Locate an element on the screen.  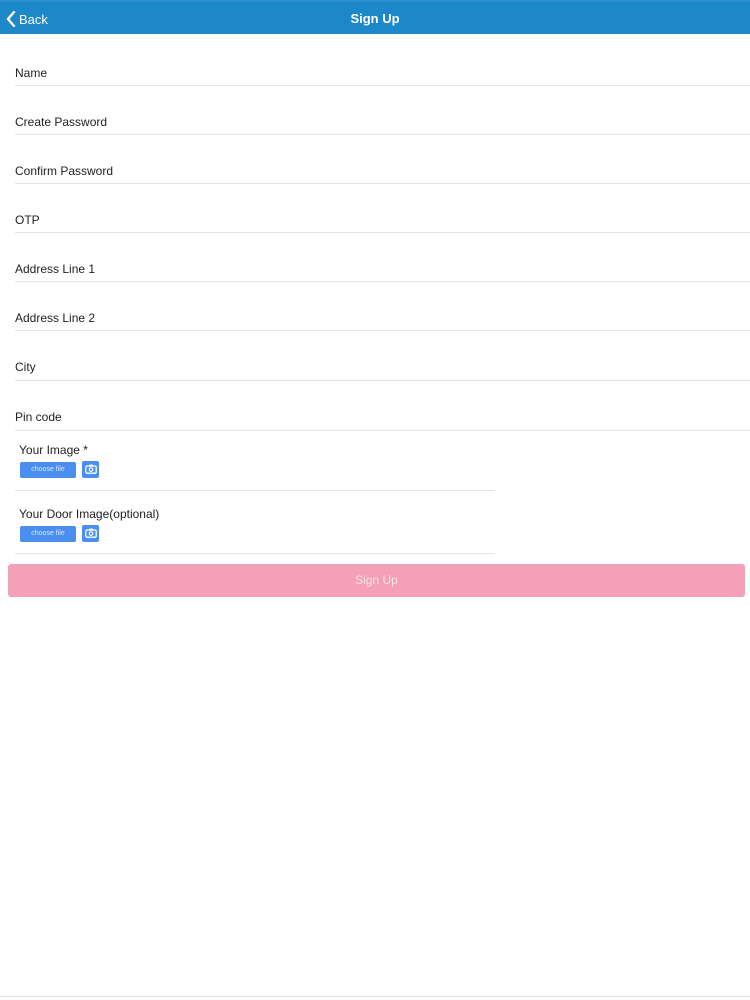
address-line-2-field: Address Line 2 is located at coordinates (375, 306).